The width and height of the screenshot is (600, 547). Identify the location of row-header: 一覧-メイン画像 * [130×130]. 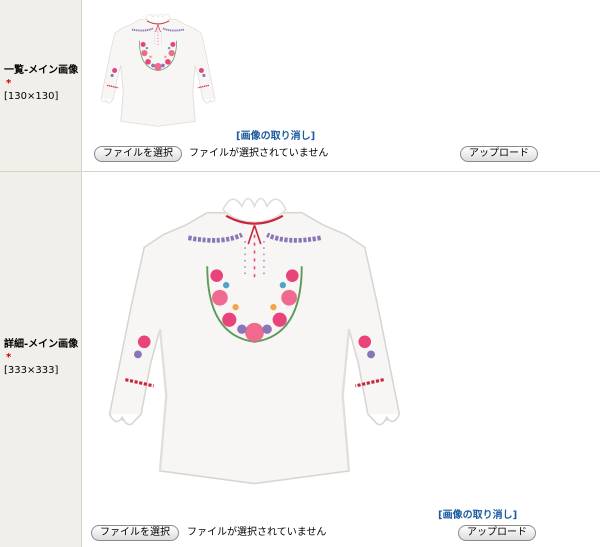
(41, 86).